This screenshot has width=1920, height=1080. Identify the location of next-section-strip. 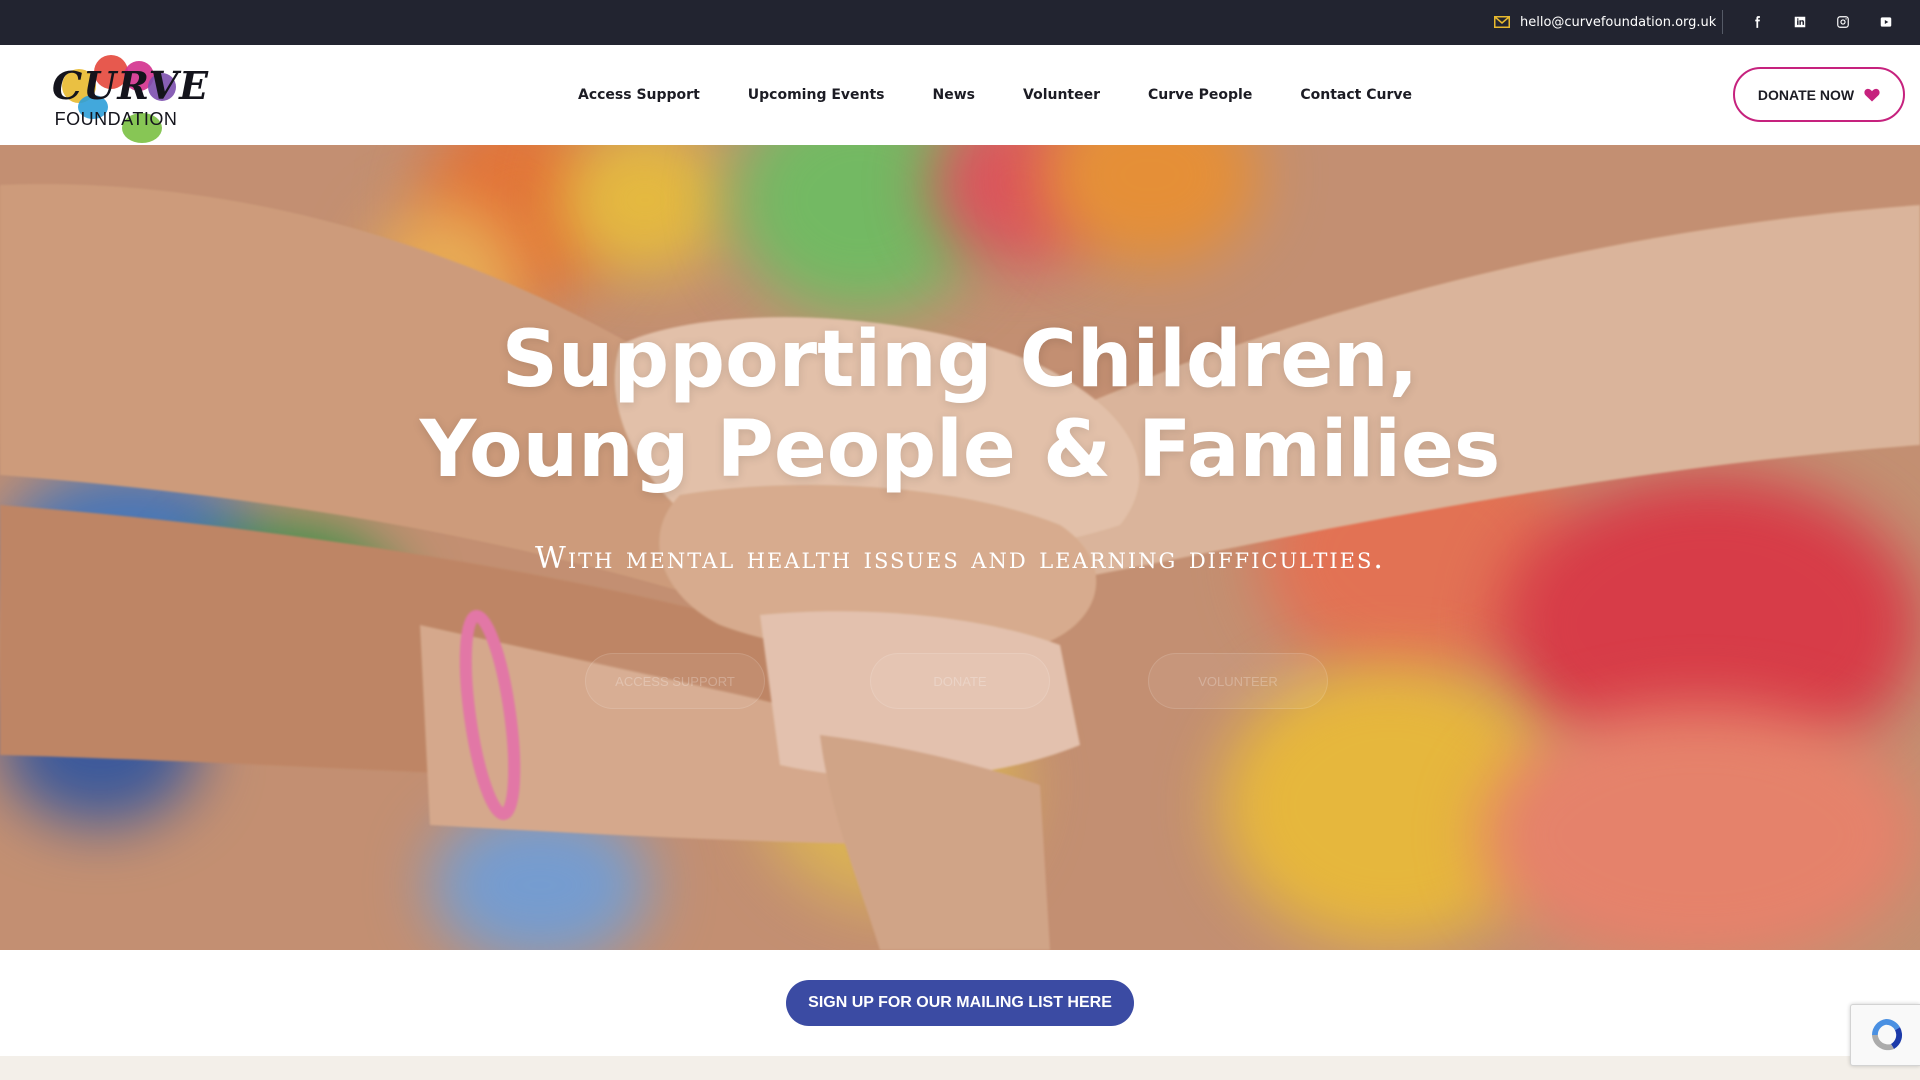
(960, 1068).